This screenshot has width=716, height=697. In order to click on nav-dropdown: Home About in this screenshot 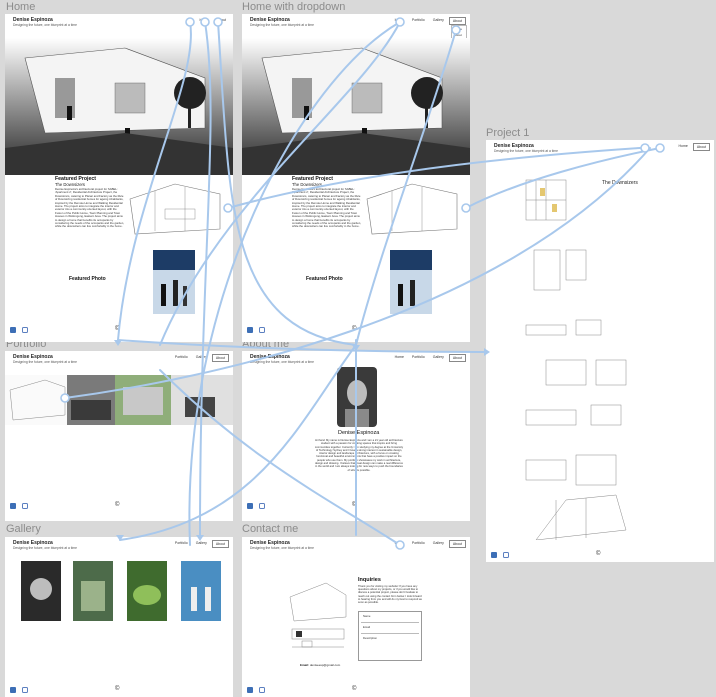, I will do `click(459, 32)`.